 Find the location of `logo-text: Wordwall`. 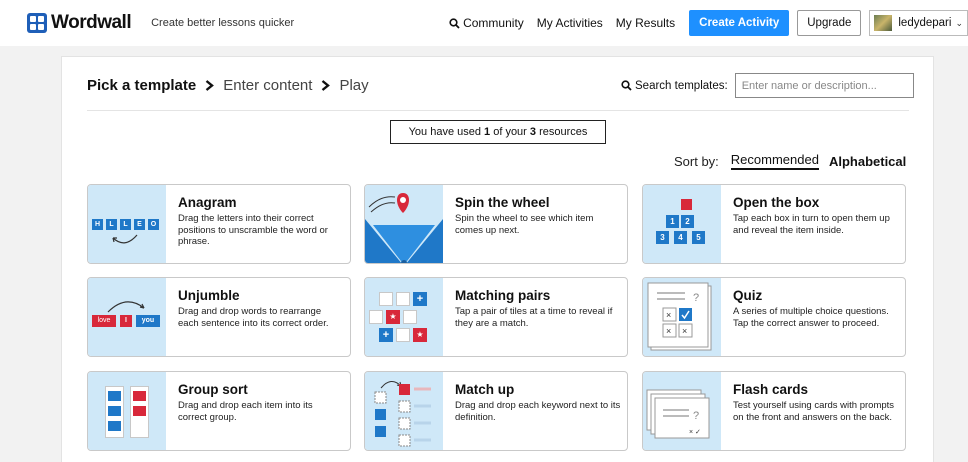

logo-text: Wordwall is located at coordinates (91, 22).